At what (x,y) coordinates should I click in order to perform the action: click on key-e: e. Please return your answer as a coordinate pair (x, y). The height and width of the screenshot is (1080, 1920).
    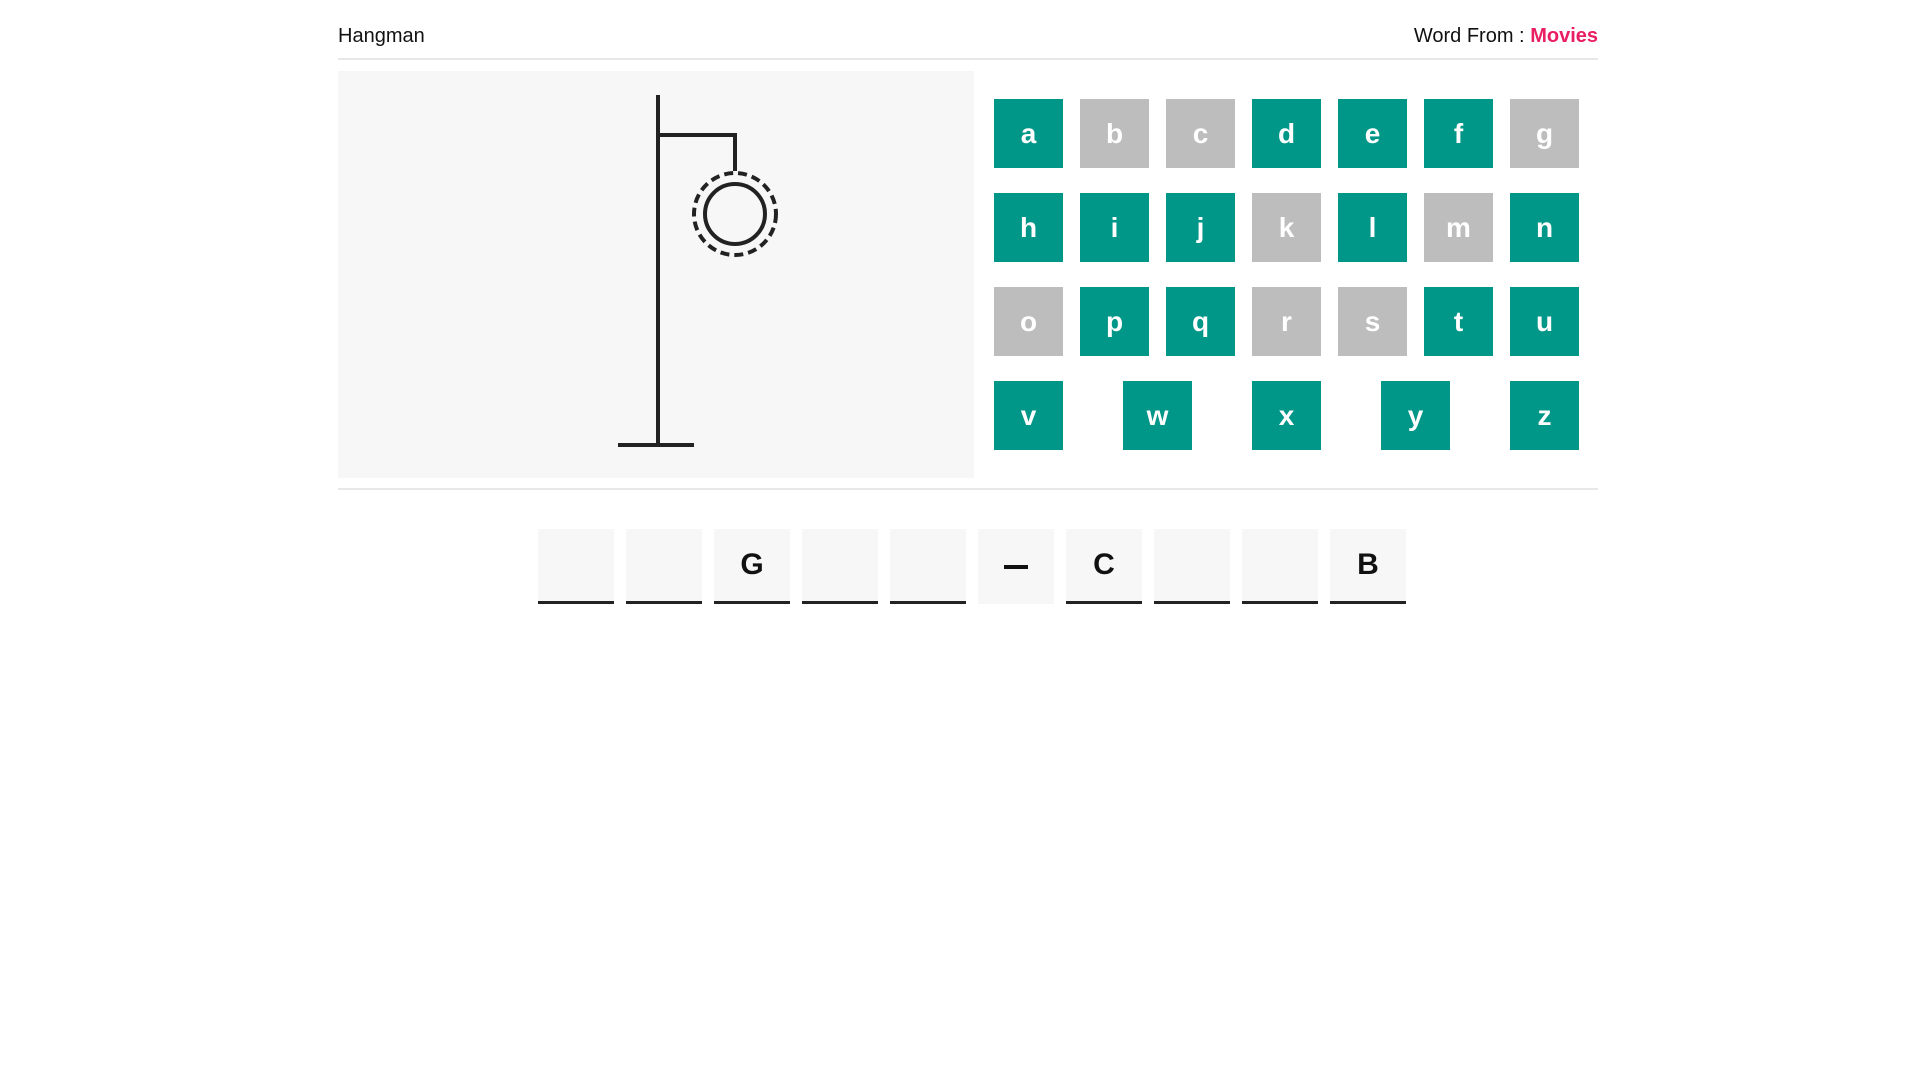
    Looking at the image, I should click on (1372, 133).